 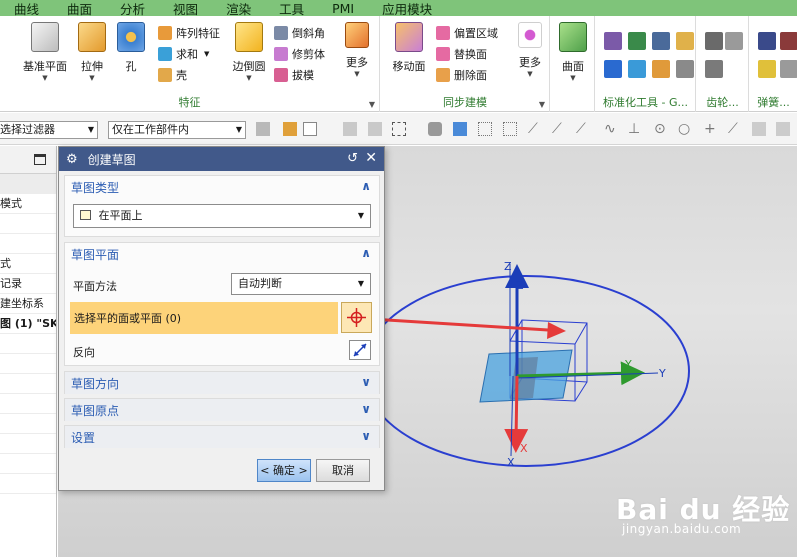 I want to click on menu-surface: 曲面, so click(x=79, y=8).